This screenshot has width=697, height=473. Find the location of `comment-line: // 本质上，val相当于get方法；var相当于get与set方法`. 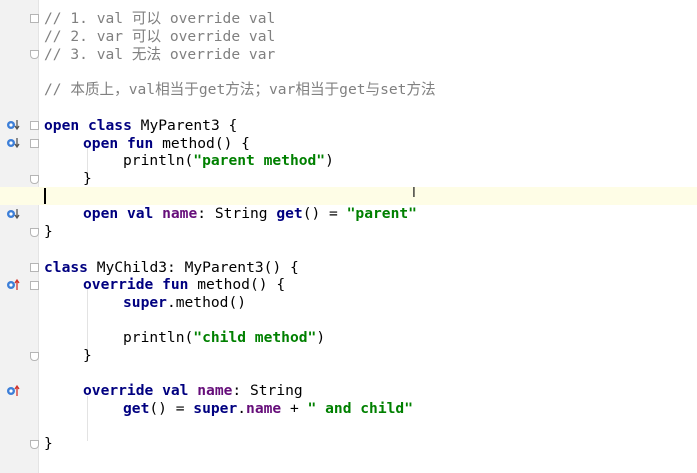

comment-line: // 本质上，val相当于get方法；var相当于get与set方法 is located at coordinates (240, 89).